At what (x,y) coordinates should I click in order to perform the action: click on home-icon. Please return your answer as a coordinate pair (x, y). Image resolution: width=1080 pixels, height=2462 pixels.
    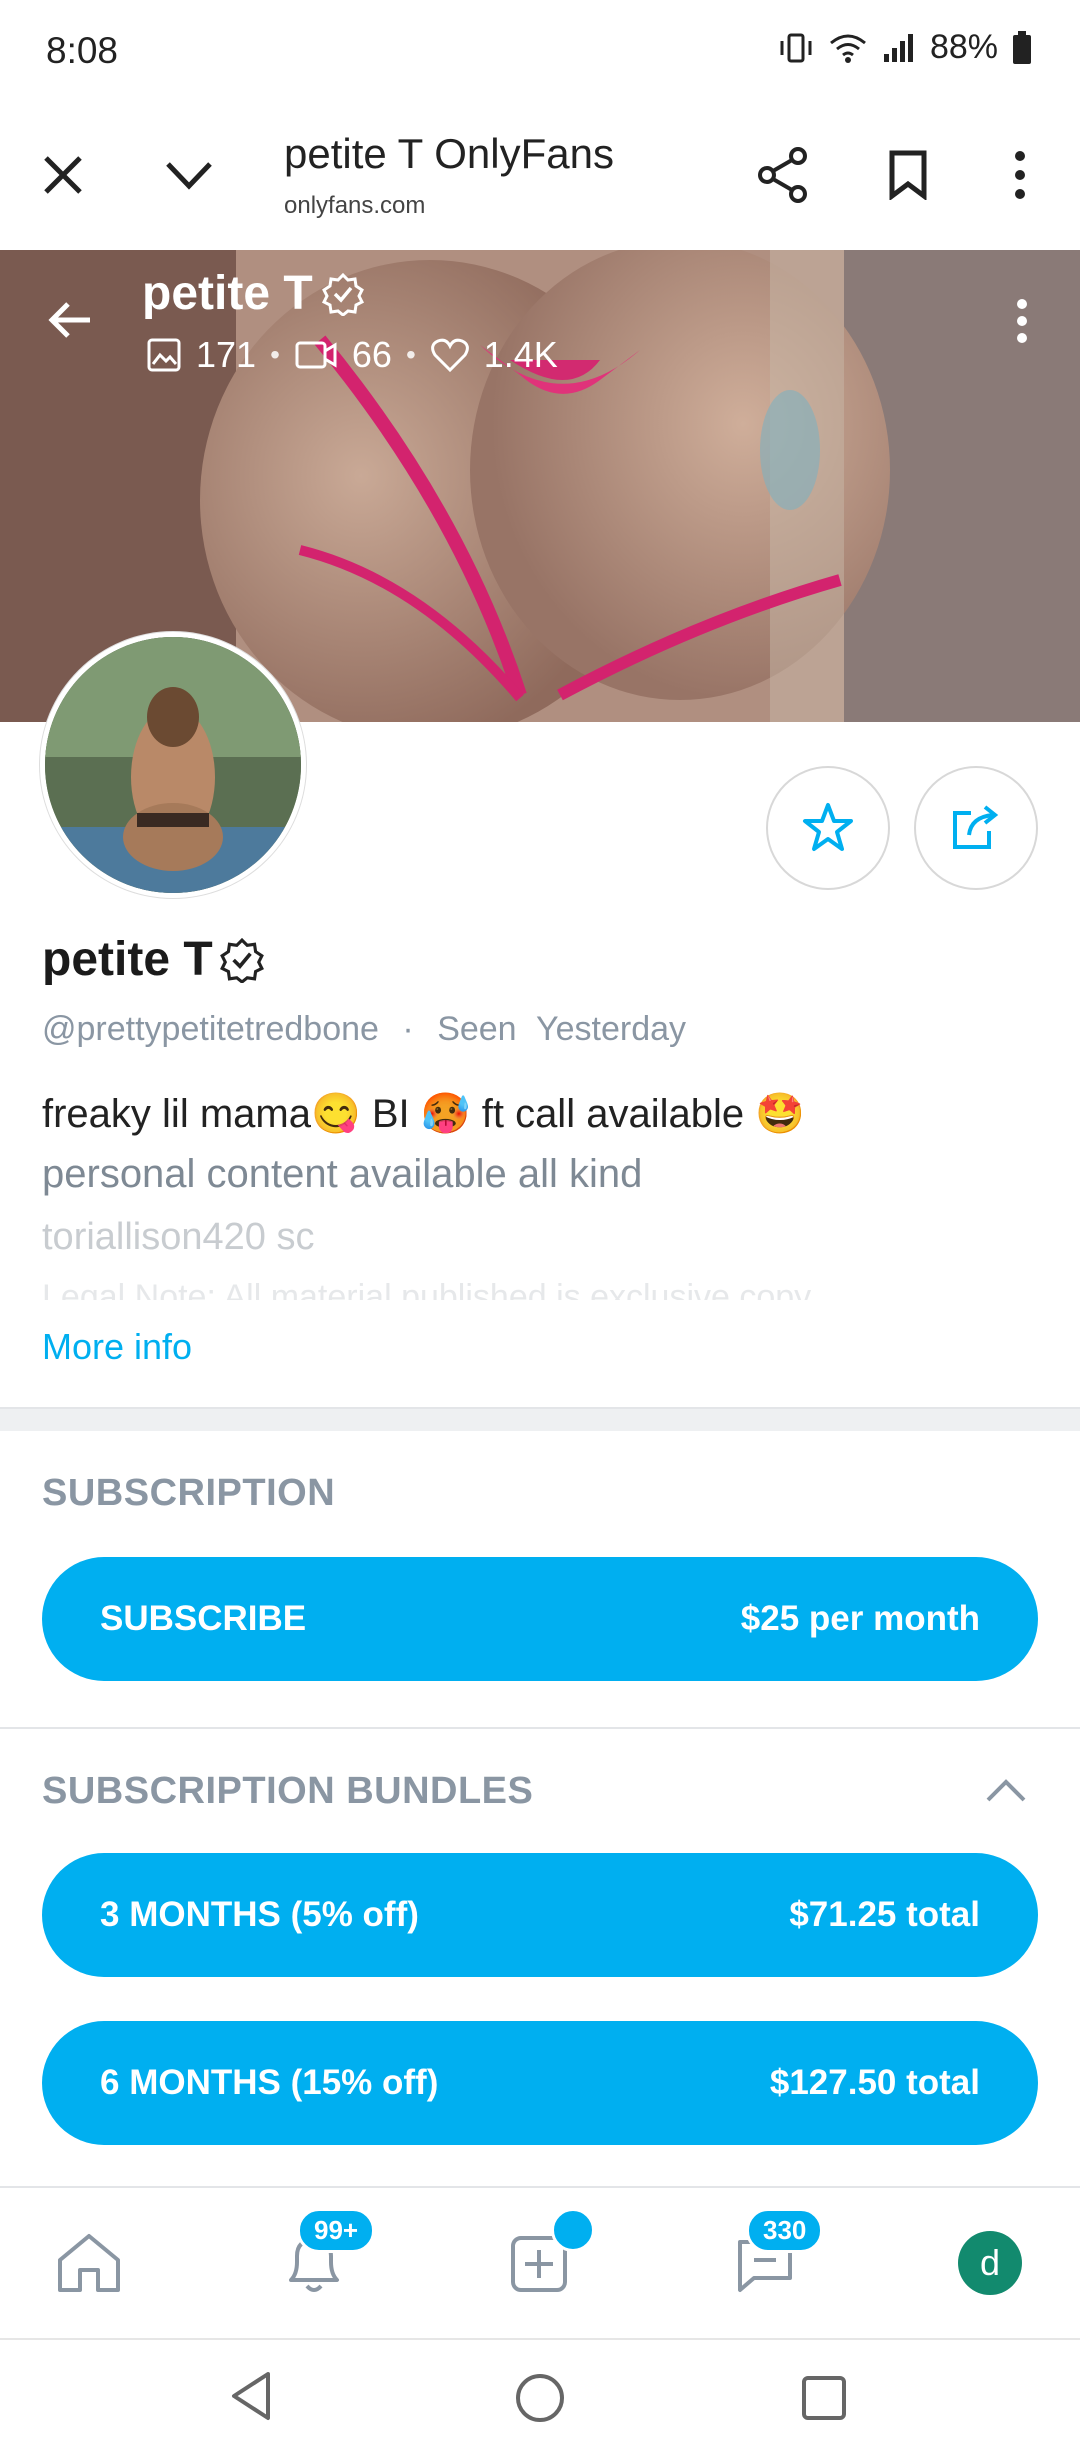
    Looking at the image, I should click on (89, 2263).